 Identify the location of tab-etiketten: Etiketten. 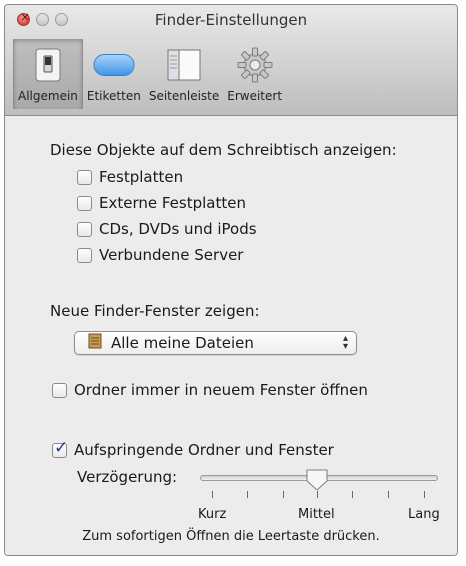
(114, 74).